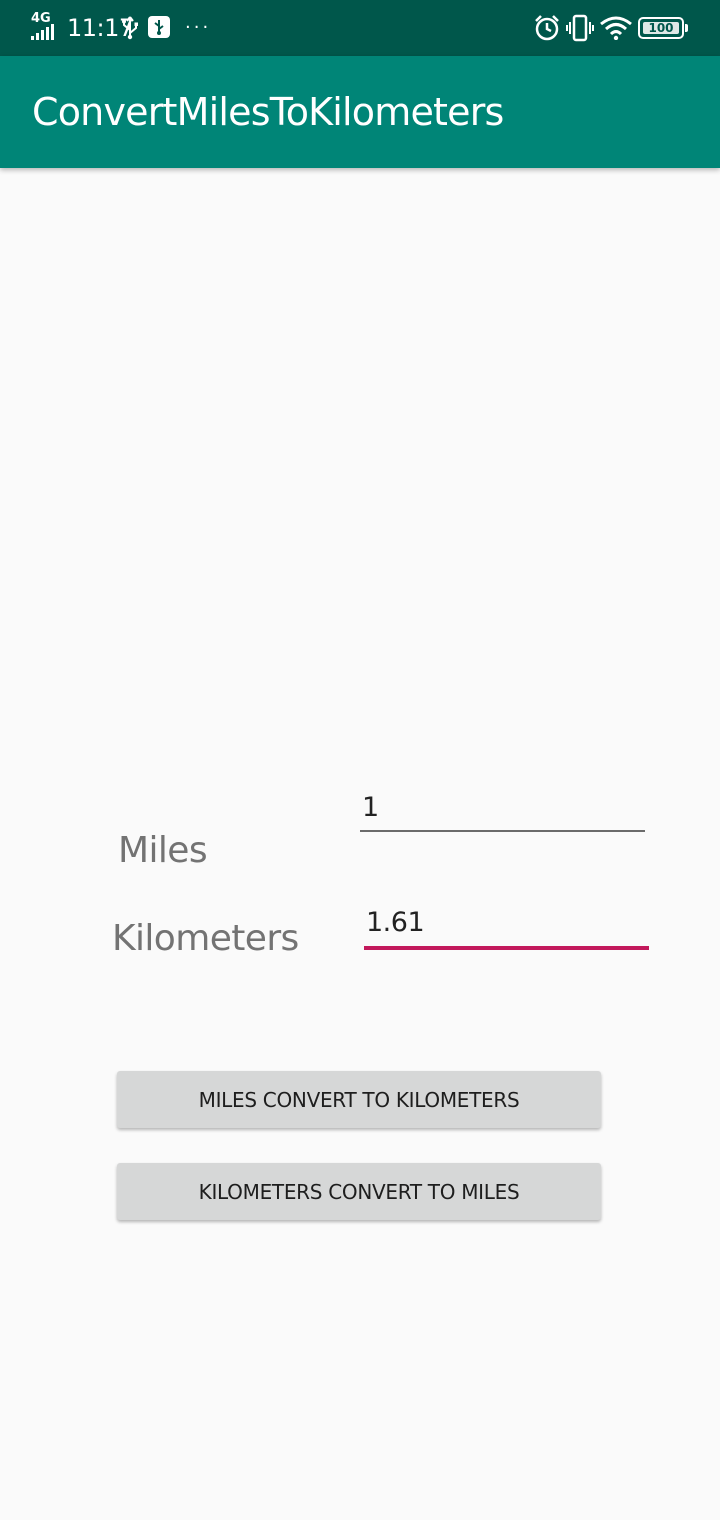 The image size is (720, 1520). What do you see at coordinates (360, 28) in the screenshot?
I see `status-bar: 4G 11:17 ··· 100` at bounding box center [360, 28].